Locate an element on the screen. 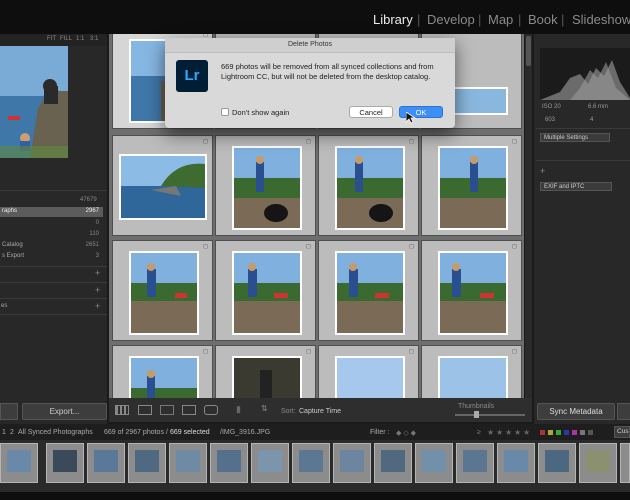 The width and height of the screenshot is (630, 500). thumbnail-size-knob is located at coordinates (476, 414).